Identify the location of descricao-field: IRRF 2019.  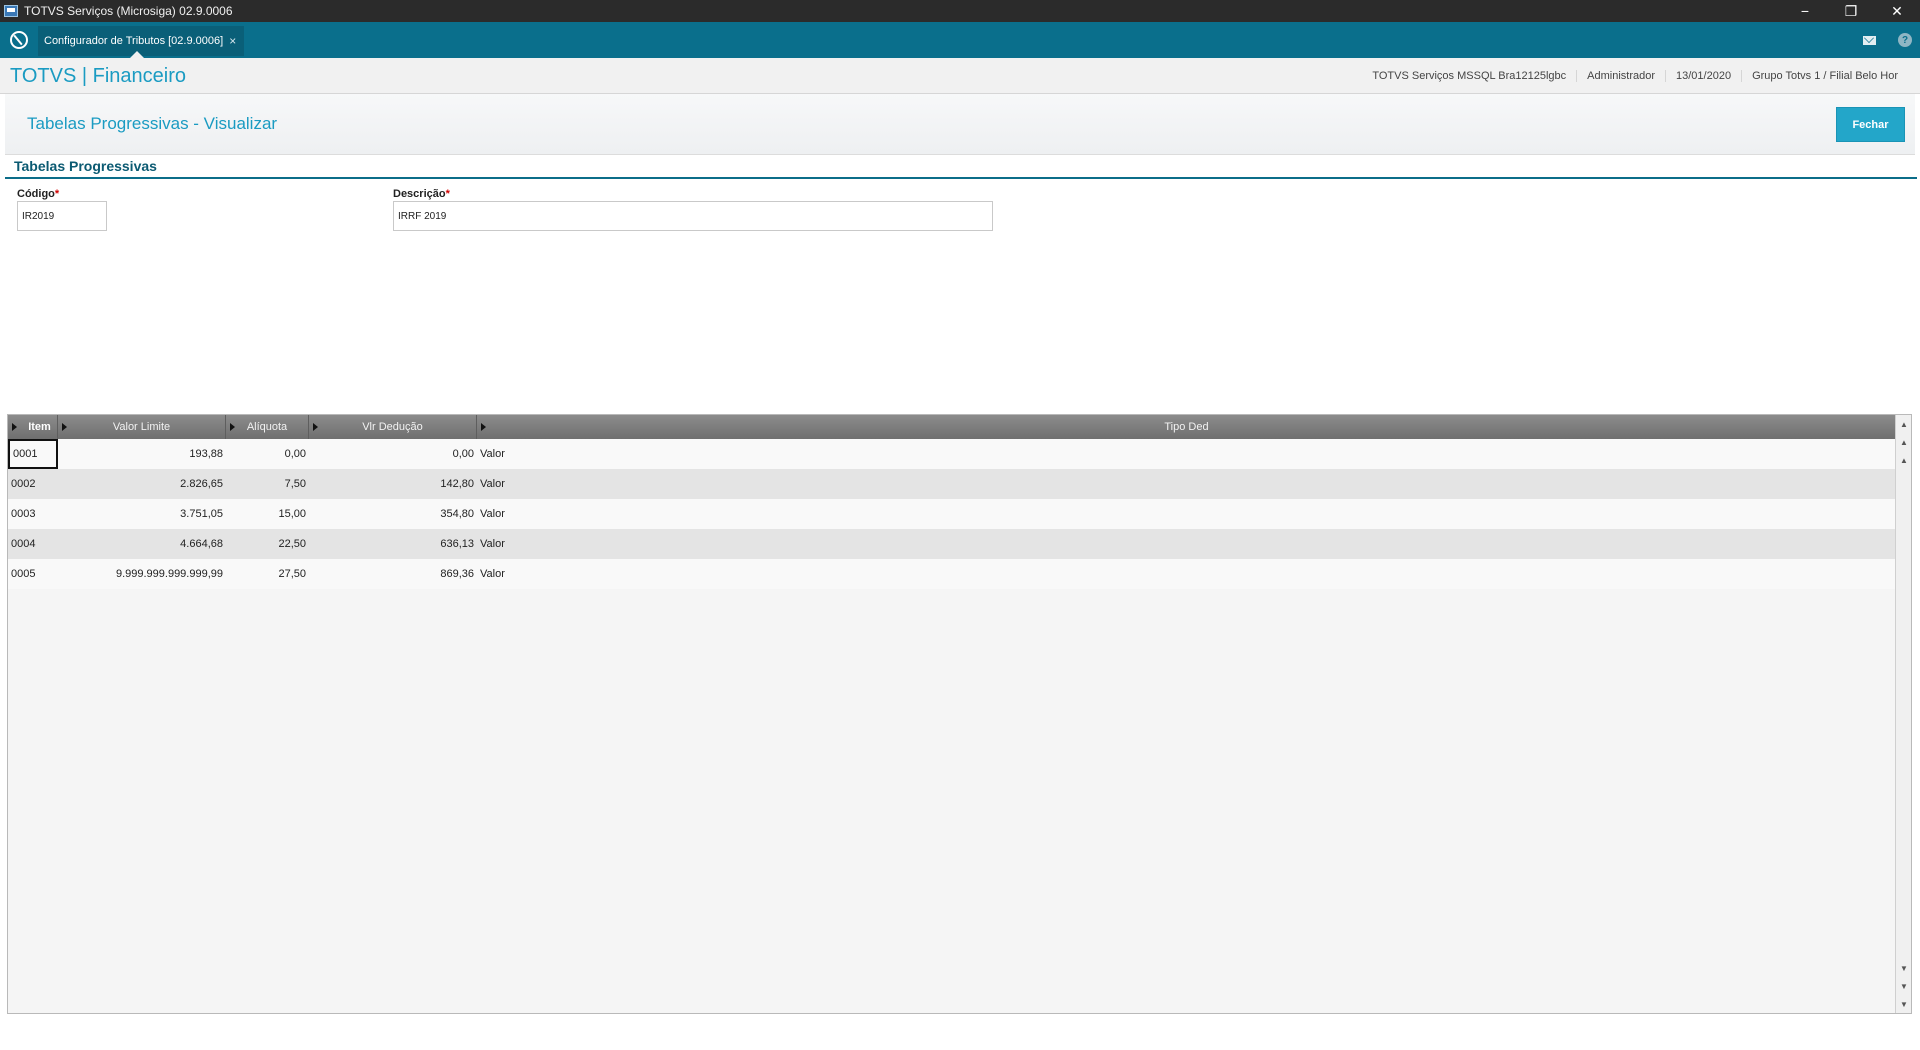
(693, 216).